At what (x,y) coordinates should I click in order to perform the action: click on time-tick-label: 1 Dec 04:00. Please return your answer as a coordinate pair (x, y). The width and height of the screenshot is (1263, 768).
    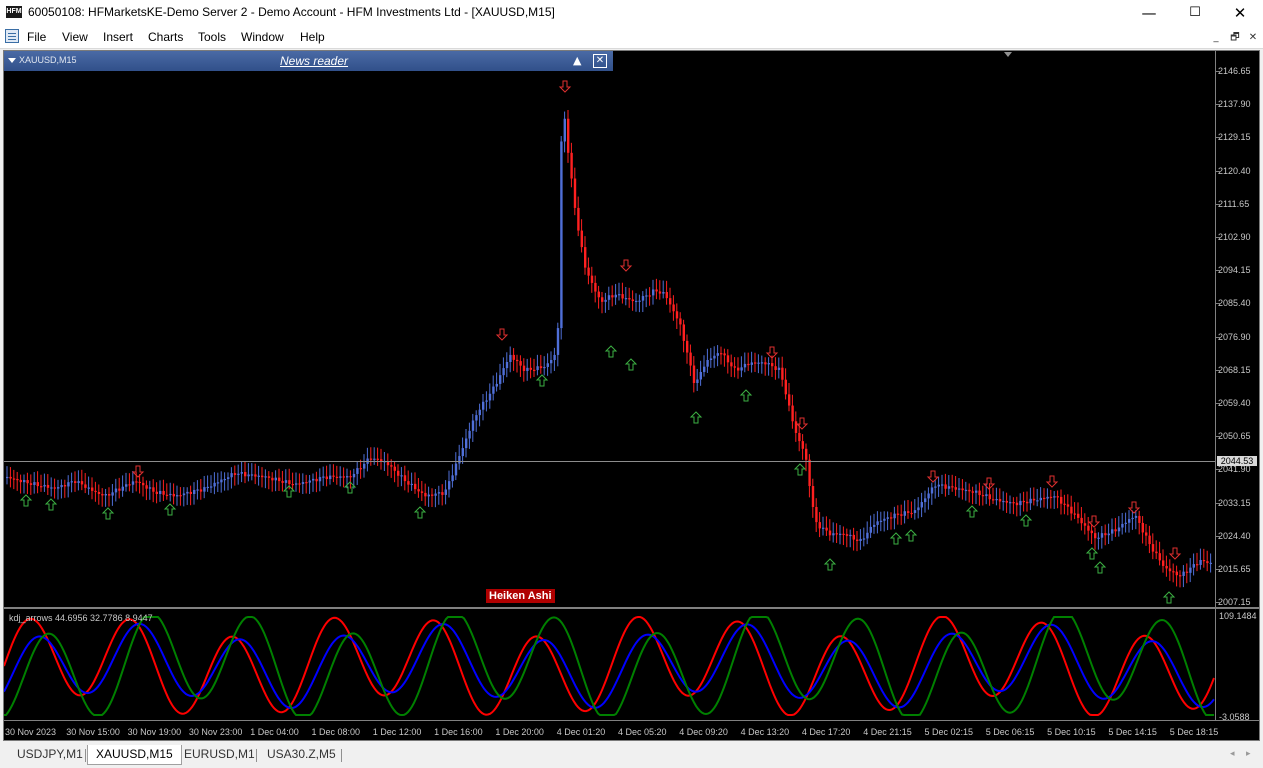
    Looking at the image, I should click on (274, 732).